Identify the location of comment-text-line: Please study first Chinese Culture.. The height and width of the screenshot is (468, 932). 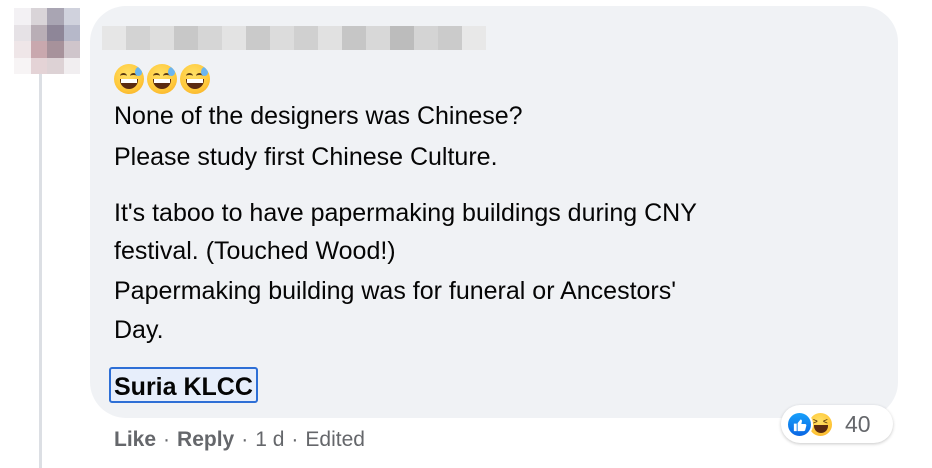
(306, 157).